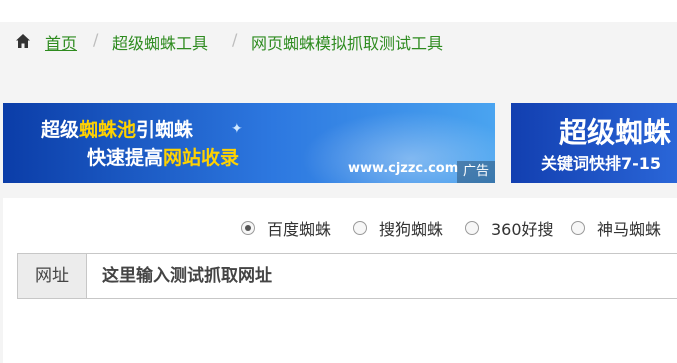 This screenshot has width=677, height=363. I want to click on banner-headline: 超级蜘蛛, so click(615, 132).